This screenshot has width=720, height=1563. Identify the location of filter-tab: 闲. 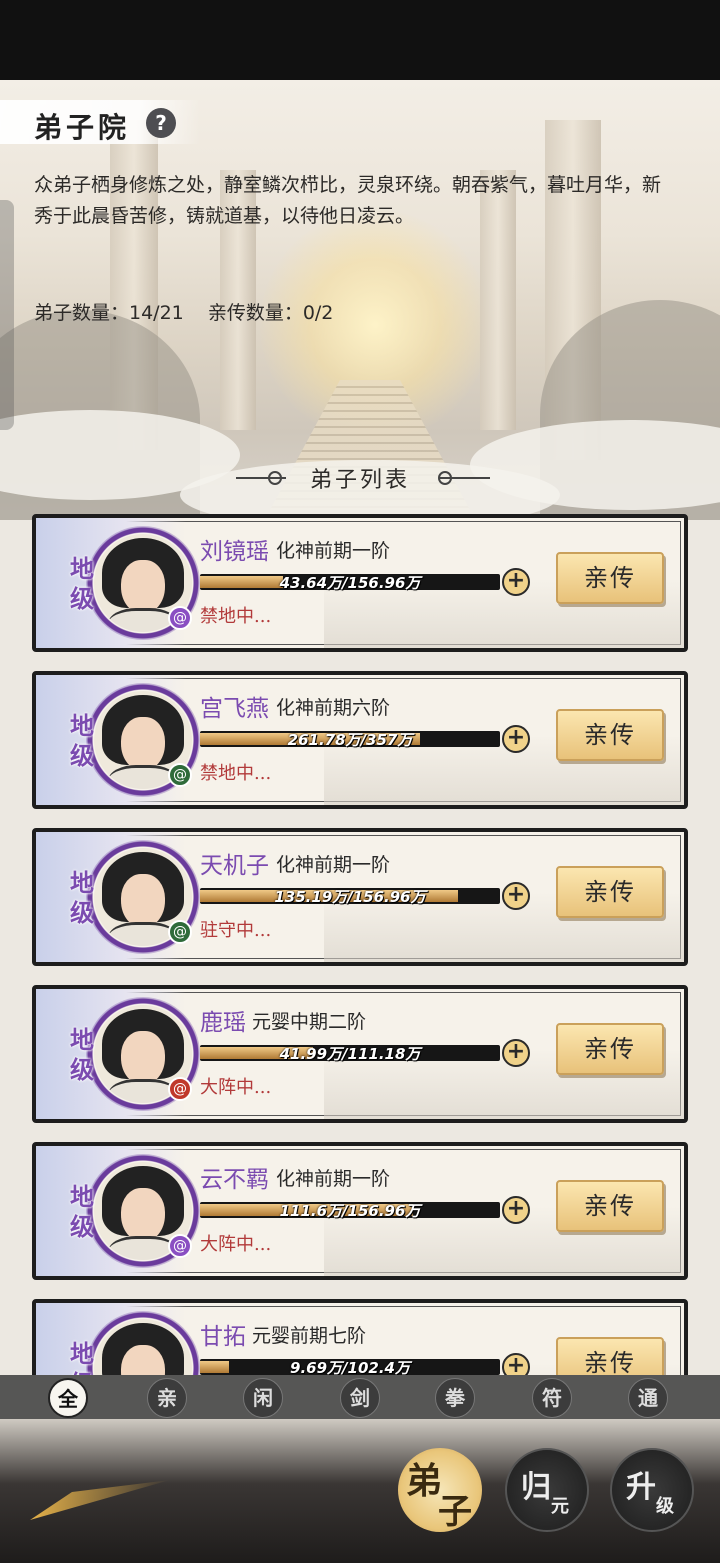
(263, 1398).